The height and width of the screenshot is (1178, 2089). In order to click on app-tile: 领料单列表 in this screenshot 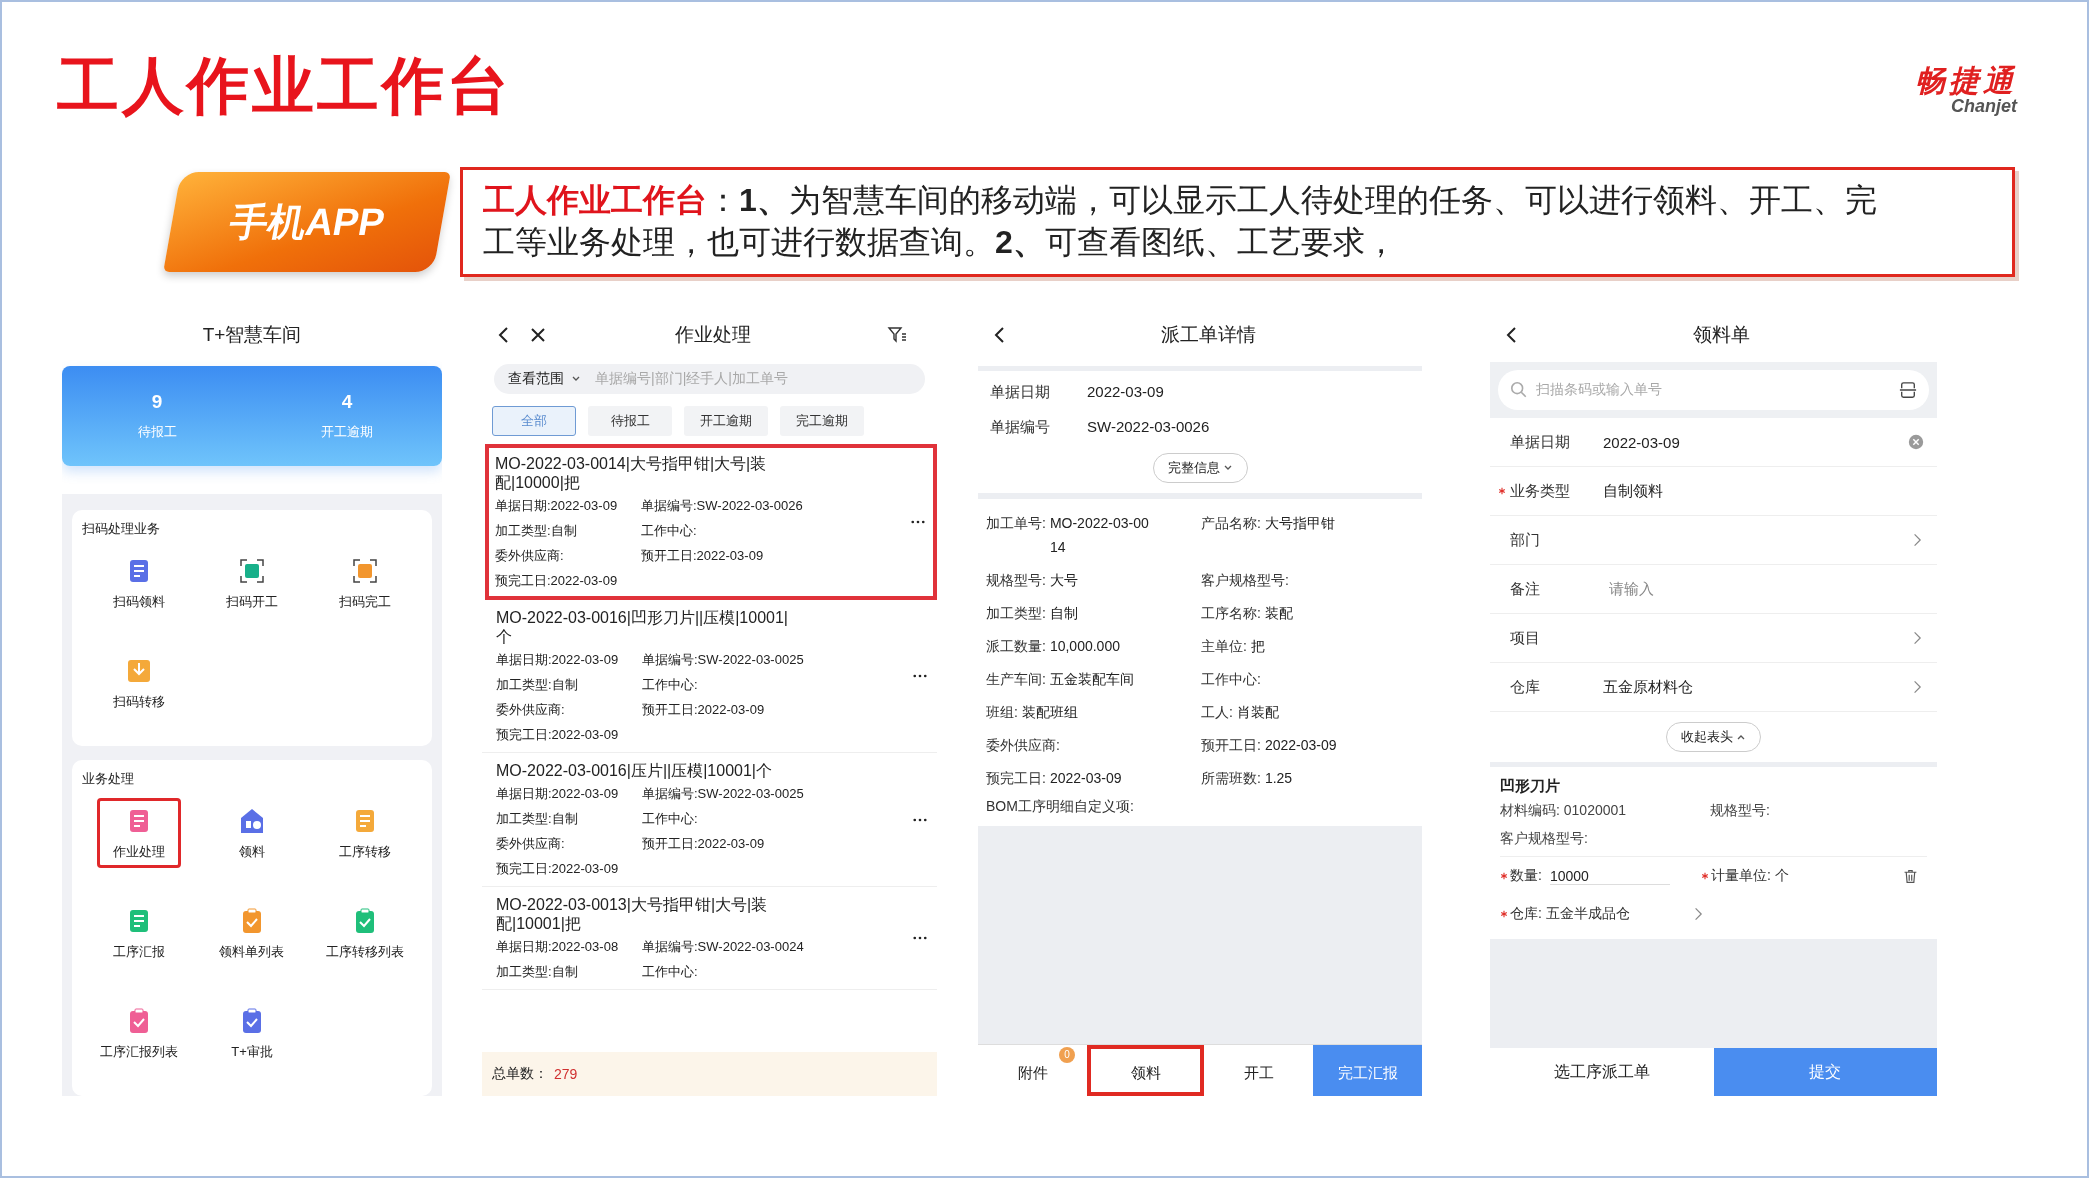, I will do `click(252, 933)`.